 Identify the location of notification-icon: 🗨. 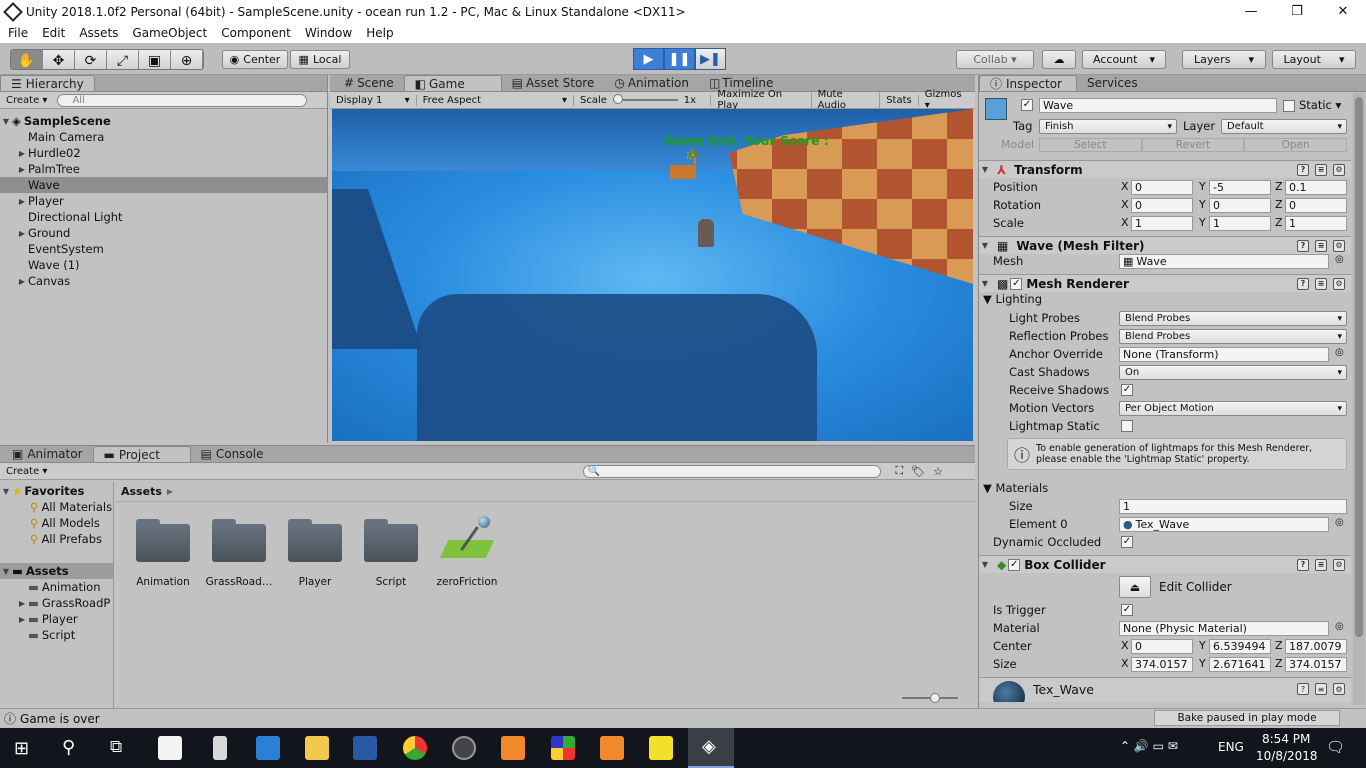
(1335, 747).